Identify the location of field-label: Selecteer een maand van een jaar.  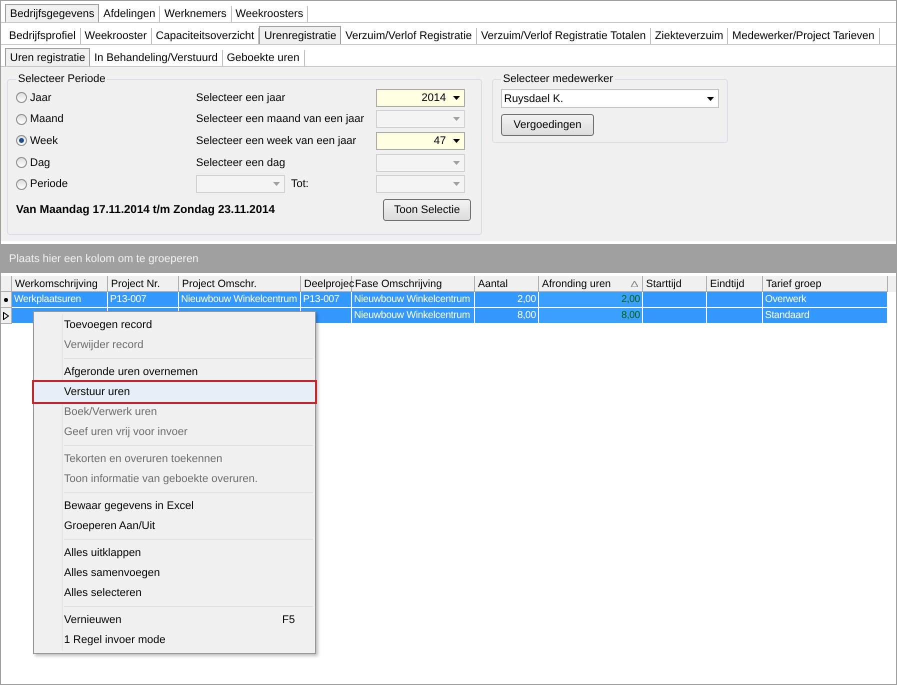
(280, 119).